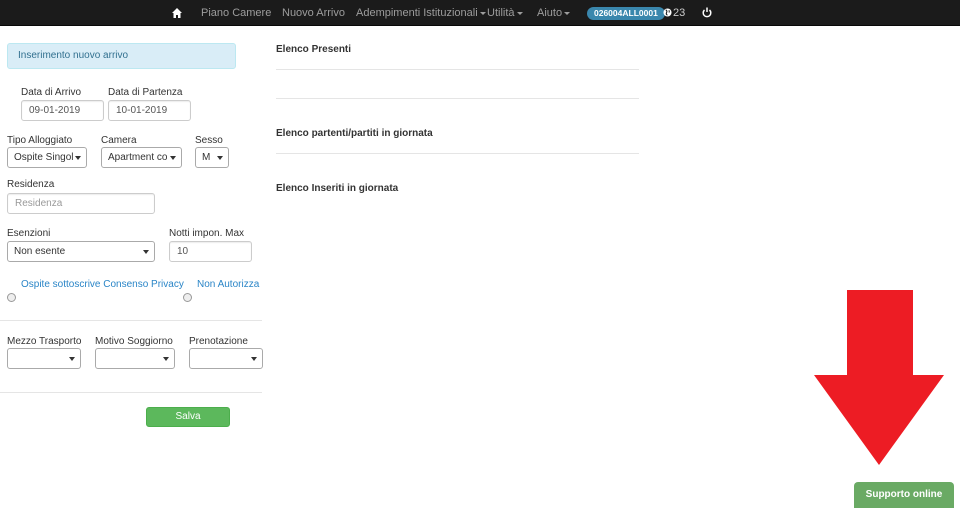 This screenshot has height=508, width=960. I want to click on nav-nuovo-arrivo: Nuovo Arrivo, so click(313, 13).